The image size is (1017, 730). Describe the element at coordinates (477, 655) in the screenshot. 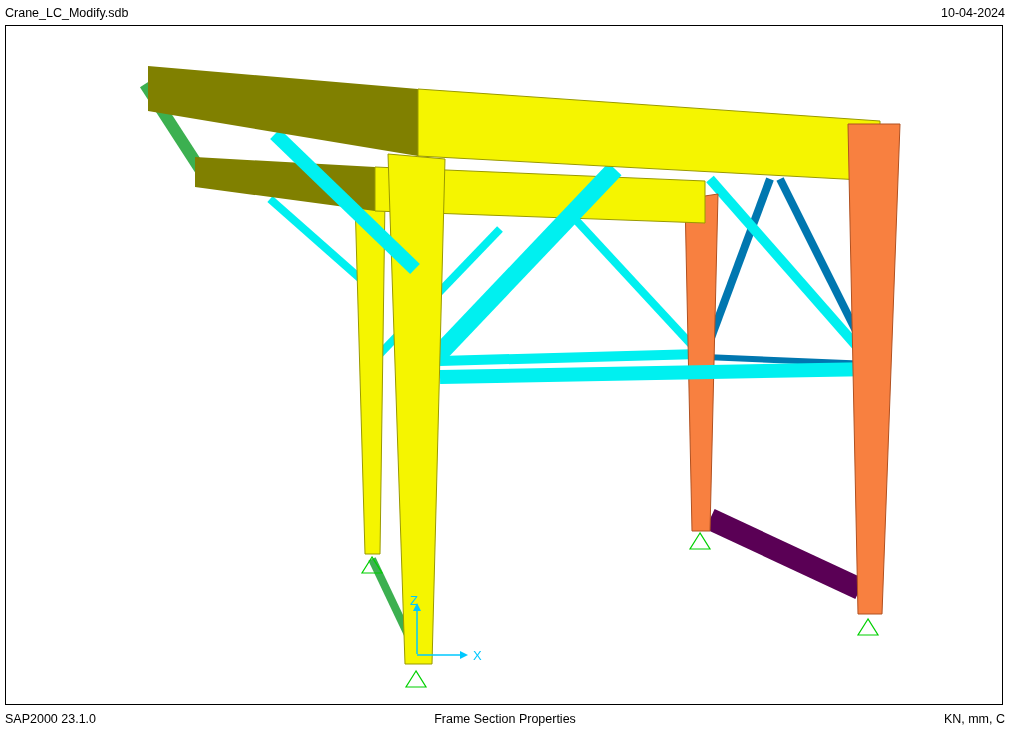

I see `axis-label: X` at that location.